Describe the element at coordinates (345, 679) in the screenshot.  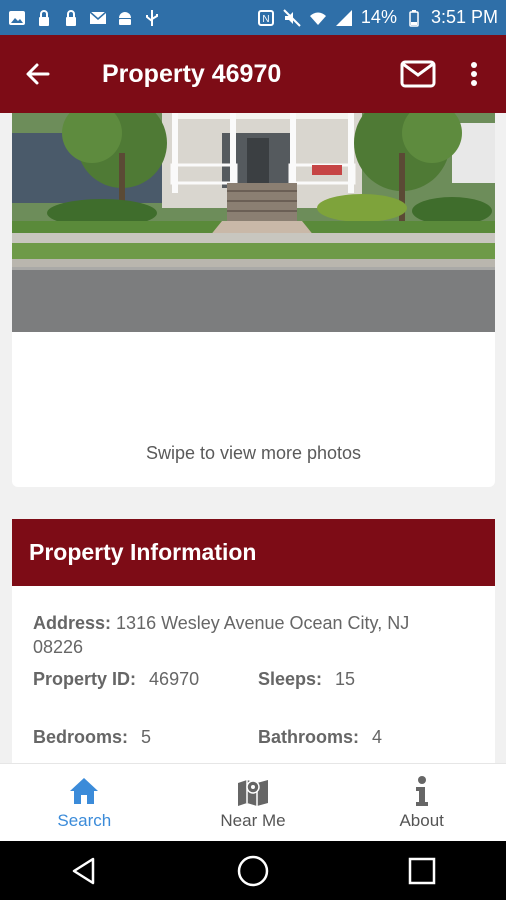
I see `sleeps-value: 15` at that location.